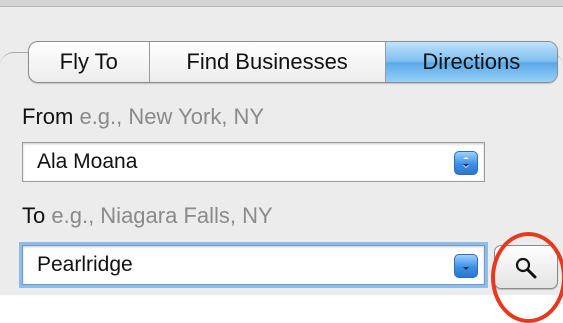 Image resolution: width=563 pixels, height=323 pixels. I want to click on to-input: Pearlridge, so click(85, 265).